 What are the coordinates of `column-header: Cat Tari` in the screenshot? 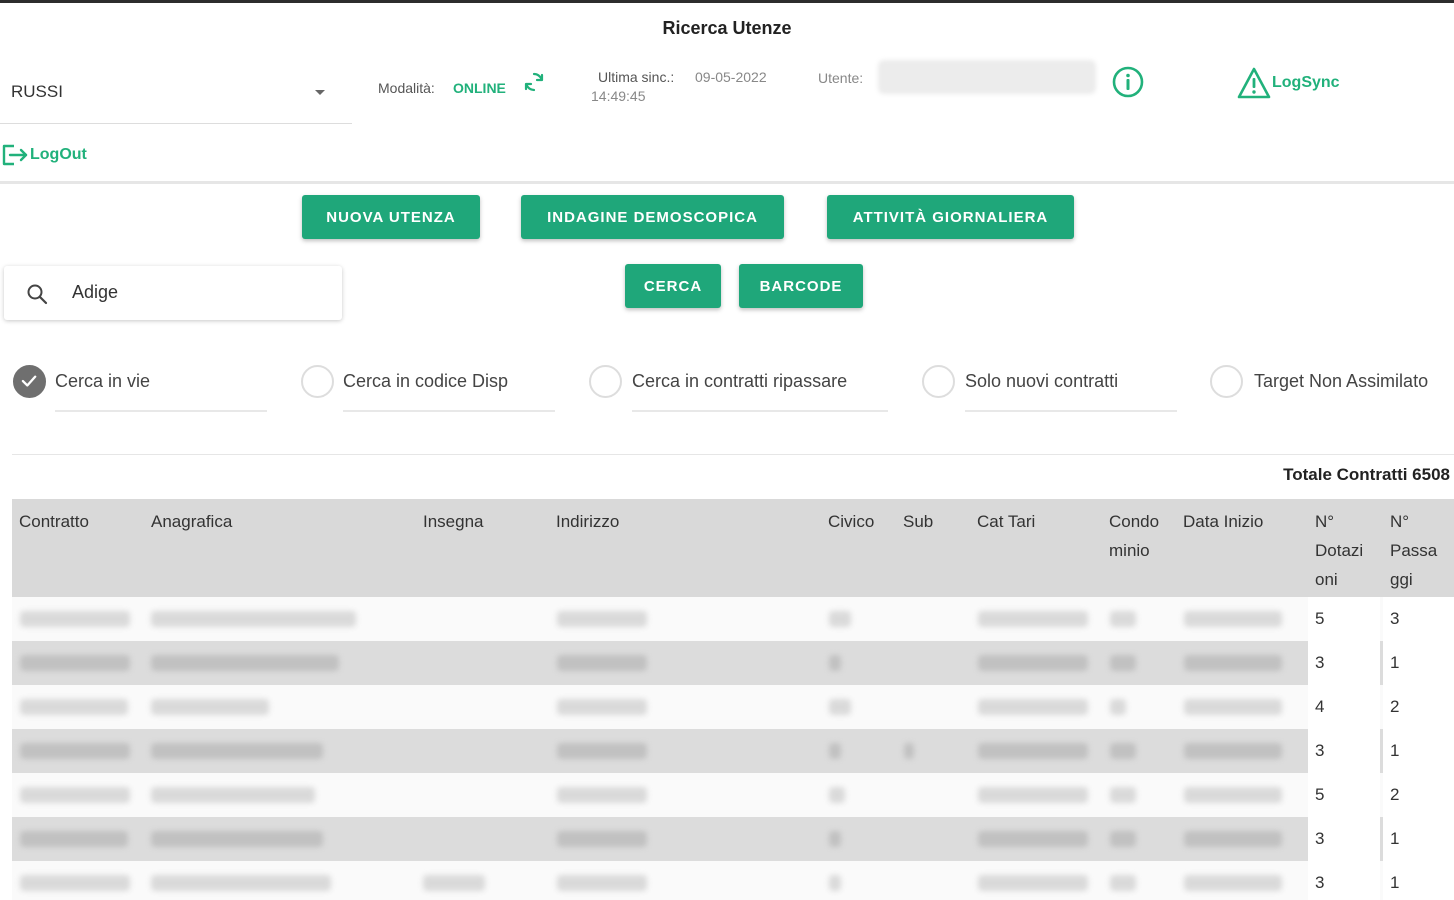 It's located at (1006, 521).